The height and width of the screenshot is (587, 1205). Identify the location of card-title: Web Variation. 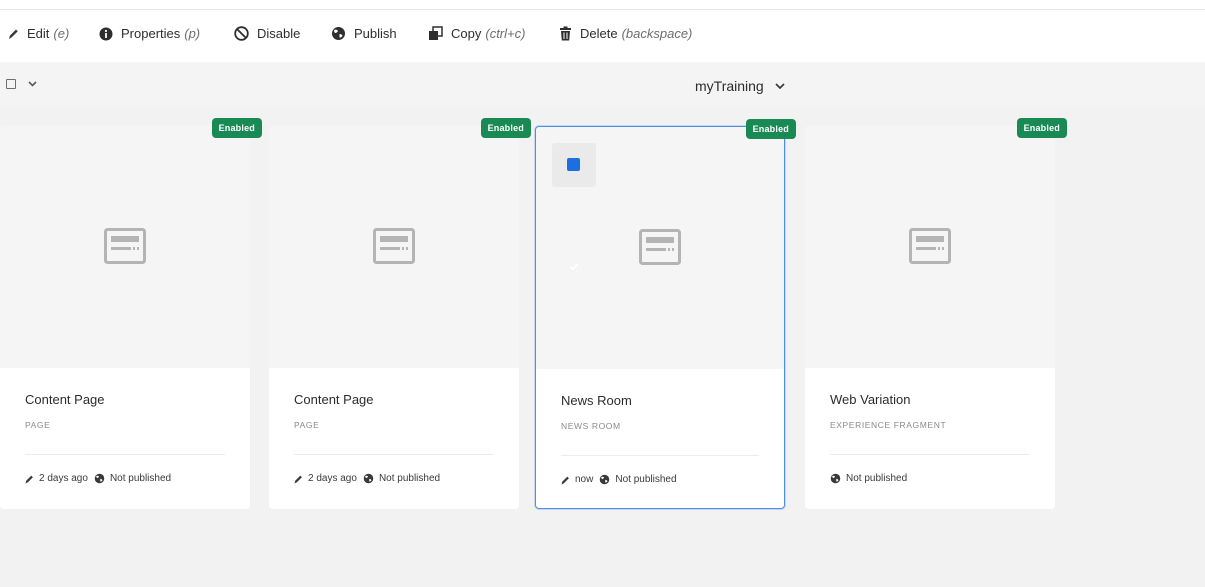
(870, 399).